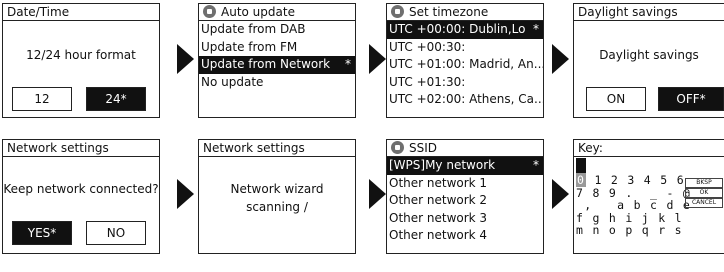 This screenshot has height=272, width=724. Describe the element at coordinates (704, 203) in the screenshot. I see `cancel-key: CANCEL` at that location.